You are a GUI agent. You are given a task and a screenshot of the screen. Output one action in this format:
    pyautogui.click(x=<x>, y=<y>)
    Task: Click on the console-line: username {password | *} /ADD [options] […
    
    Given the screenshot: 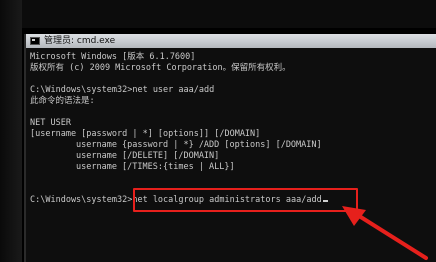 What is the action you would take?
    pyautogui.click(x=199, y=145)
    